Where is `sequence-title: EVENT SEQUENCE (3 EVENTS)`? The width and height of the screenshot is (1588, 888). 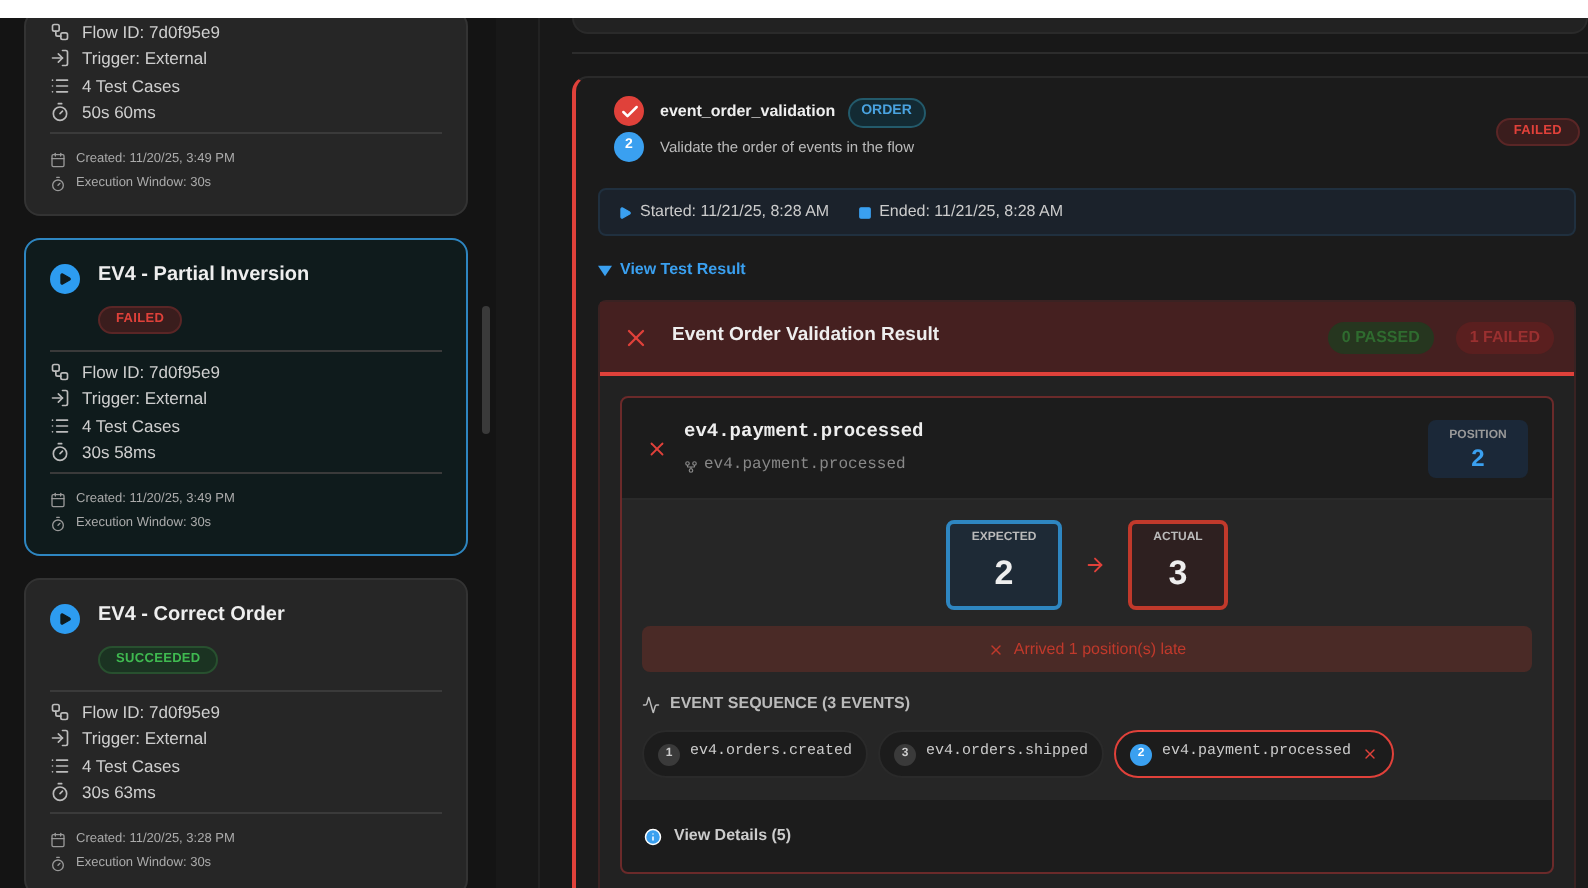 sequence-title: EVENT SEQUENCE (3 EVENTS) is located at coordinates (790, 704).